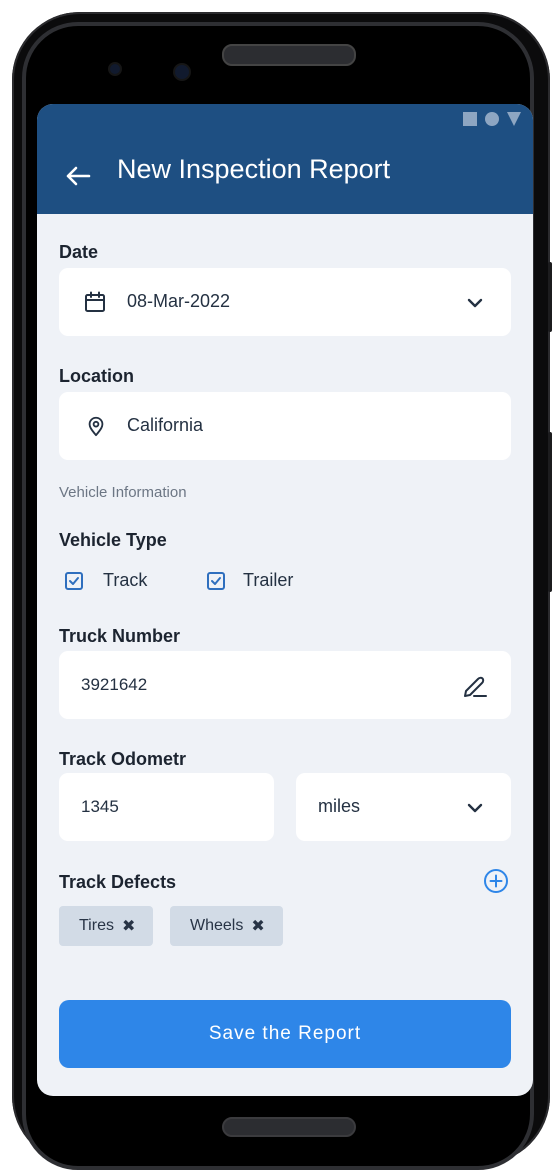  Describe the element at coordinates (403, 807) in the screenshot. I see `odometer-unit-select: miles` at that location.